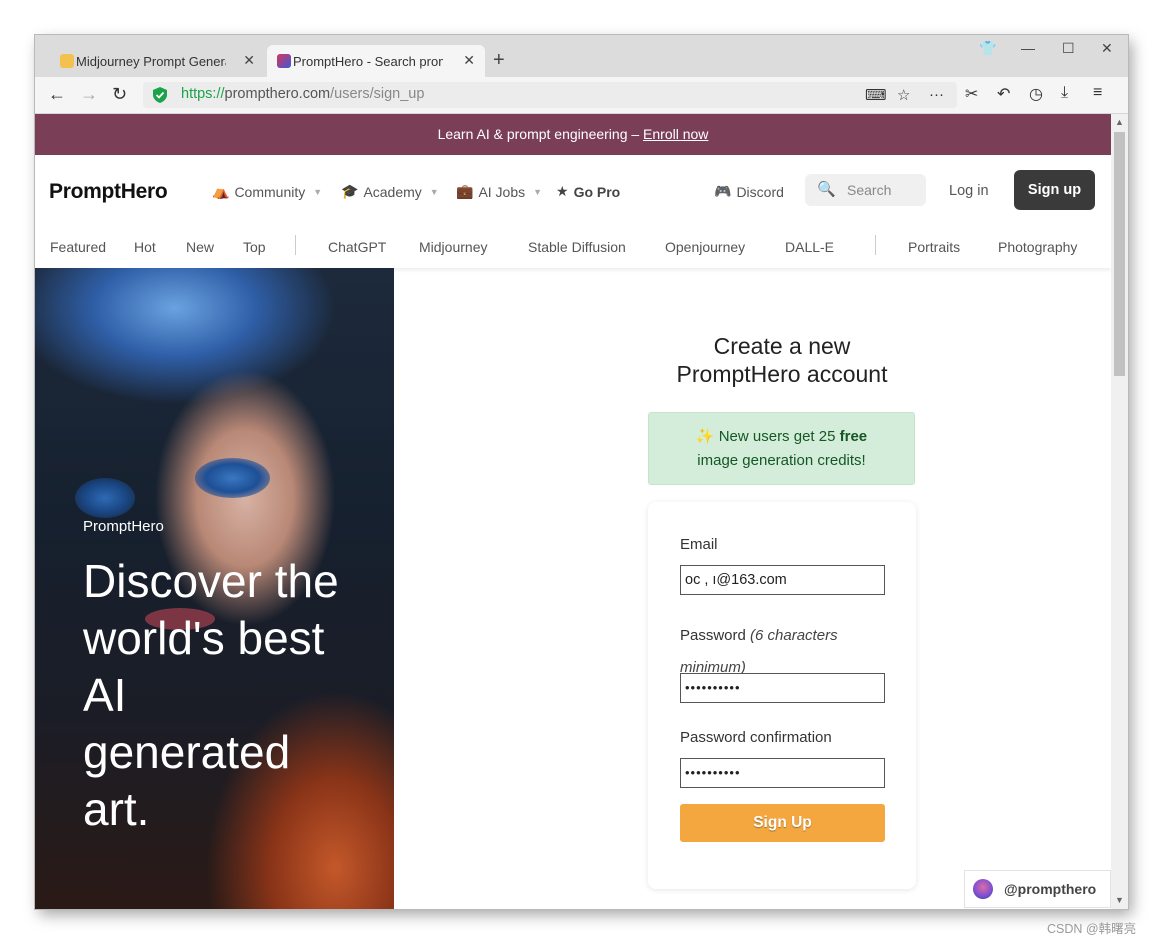  I want to click on briefcase-icon: 💼, so click(465, 191).